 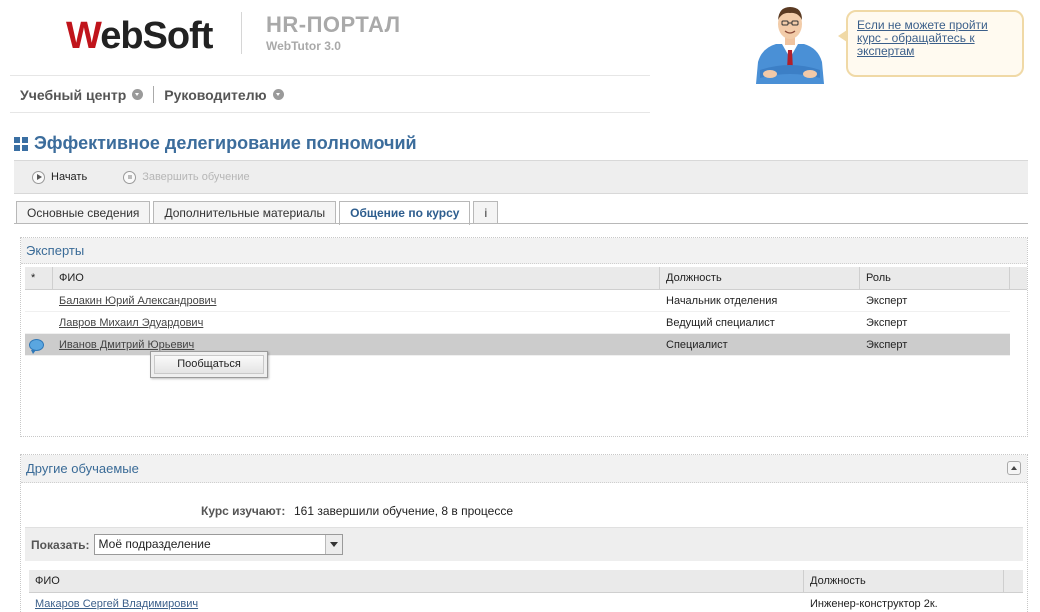 I want to click on finish-training-button: Завершить обучение, so click(x=186, y=177).